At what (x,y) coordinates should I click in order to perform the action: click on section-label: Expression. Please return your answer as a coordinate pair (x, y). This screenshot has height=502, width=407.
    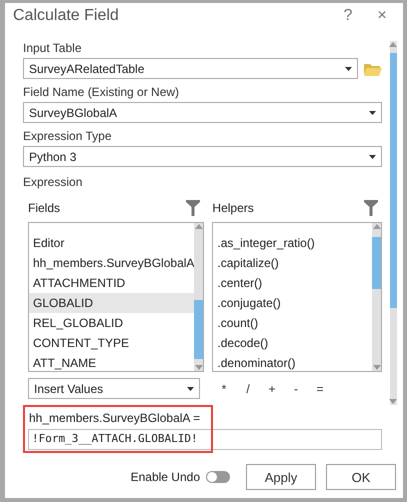
    Looking at the image, I should click on (53, 182).